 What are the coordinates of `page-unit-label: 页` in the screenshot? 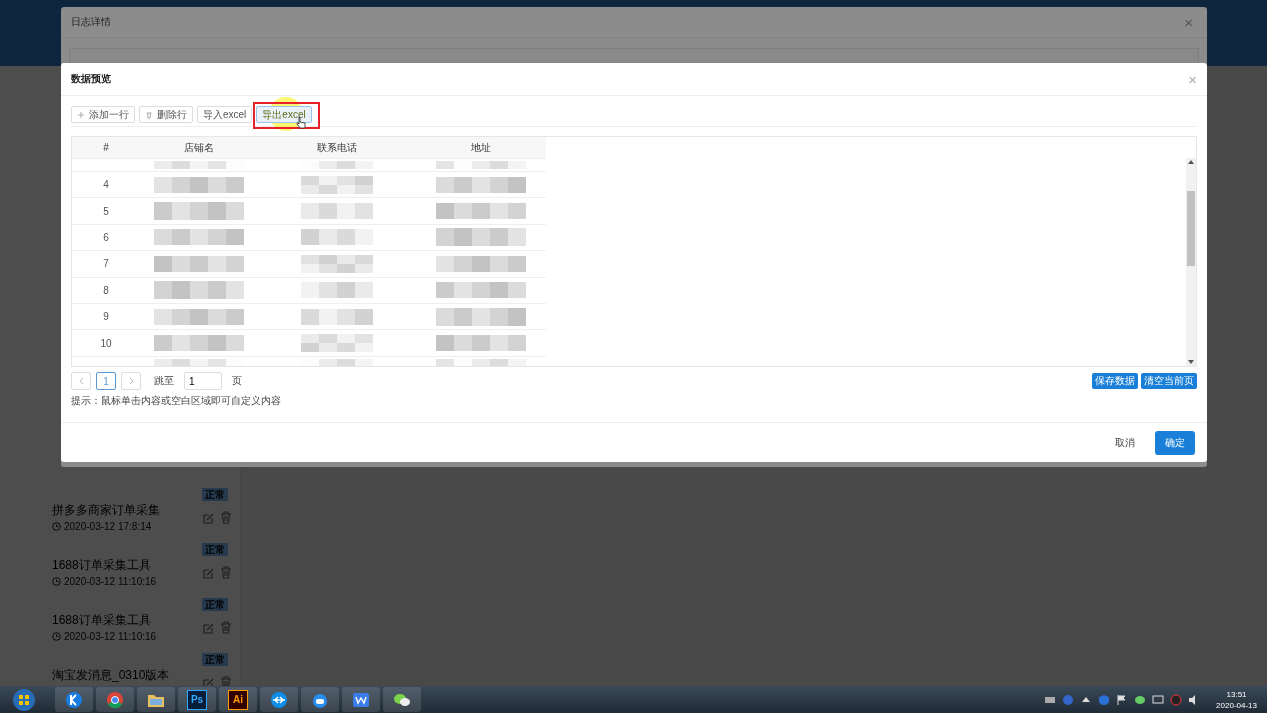 It's located at (237, 381).